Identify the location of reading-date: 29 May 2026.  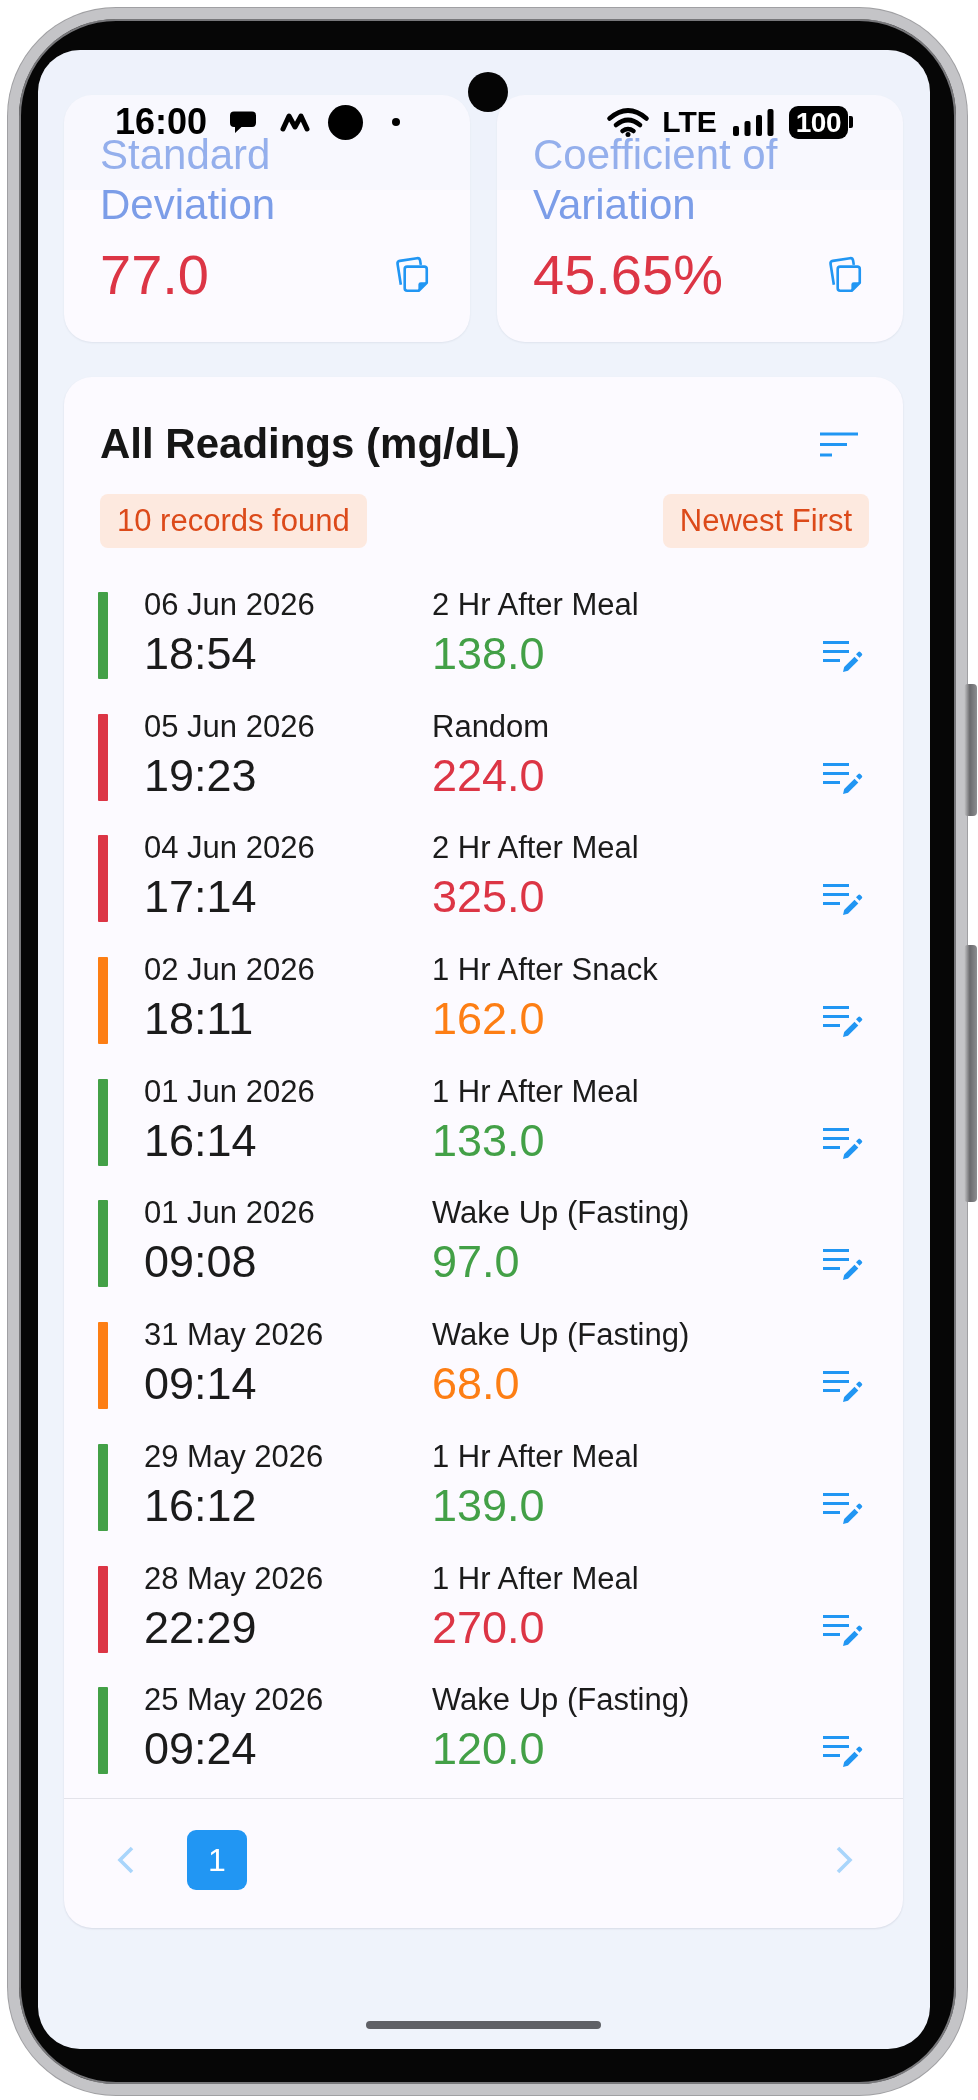
(234, 1456).